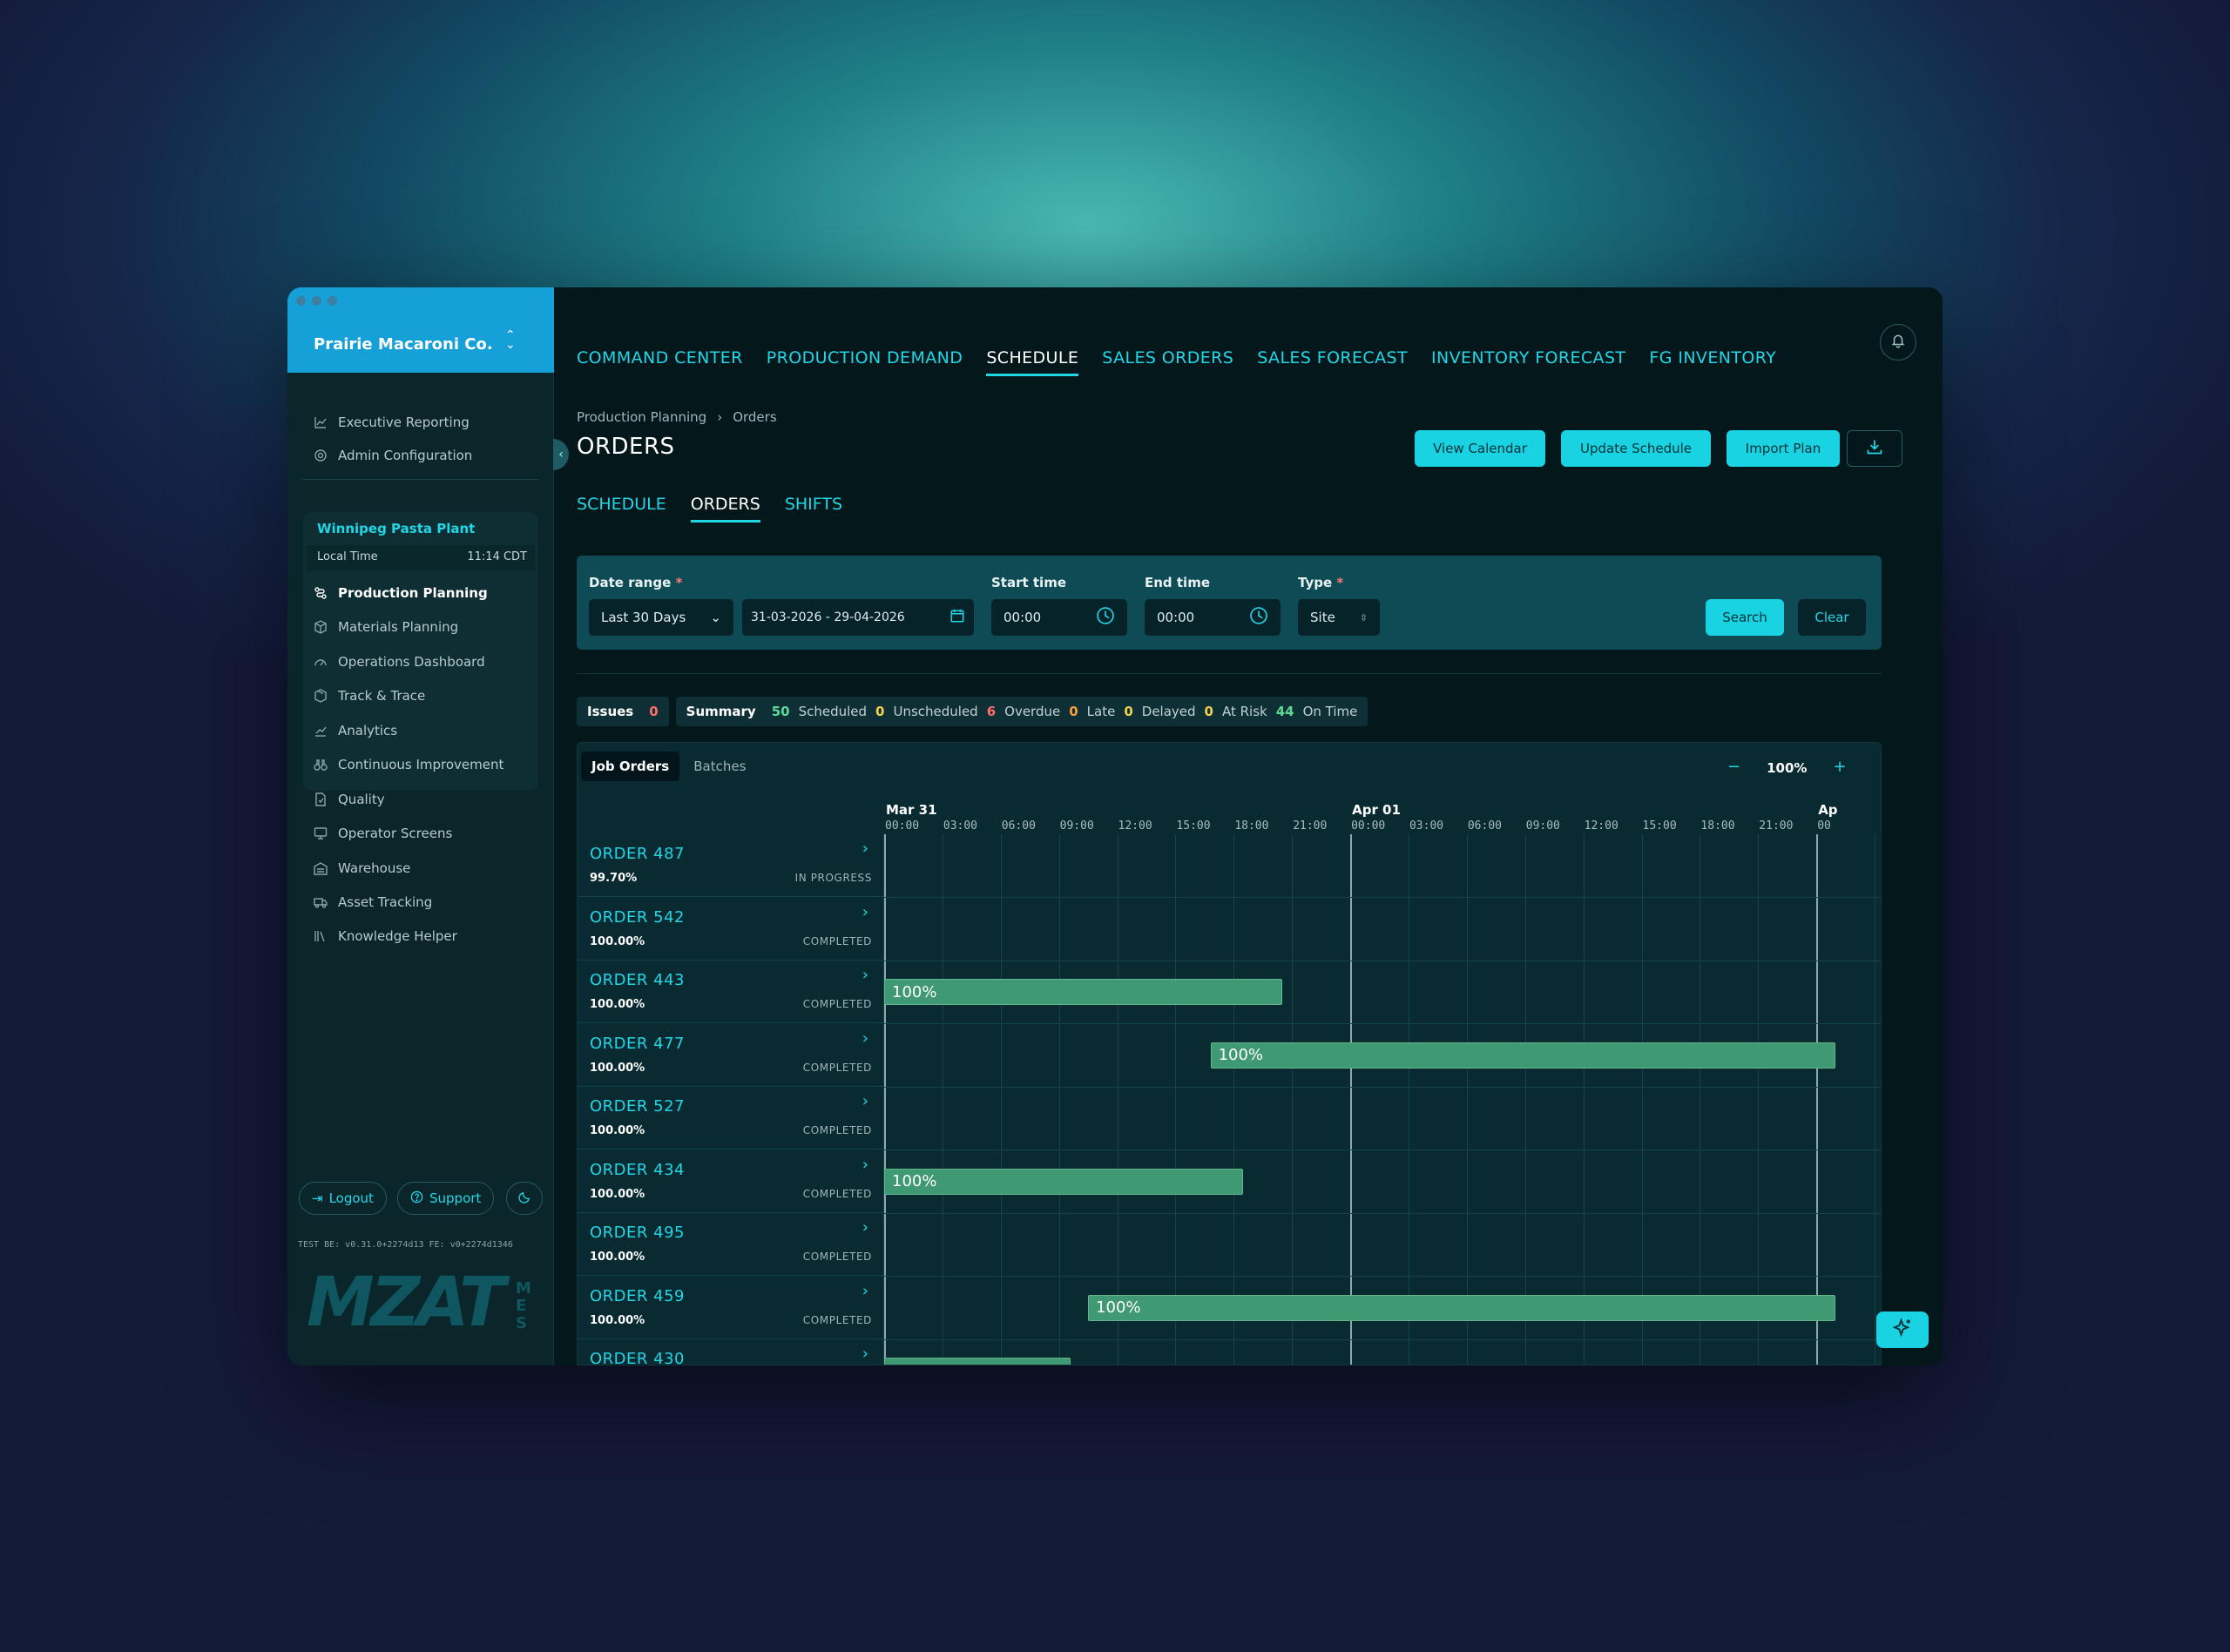  What do you see at coordinates (1032, 362) in the screenshot?
I see `nav-schedule: SCHEDULE` at bounding box center [1032, 362].